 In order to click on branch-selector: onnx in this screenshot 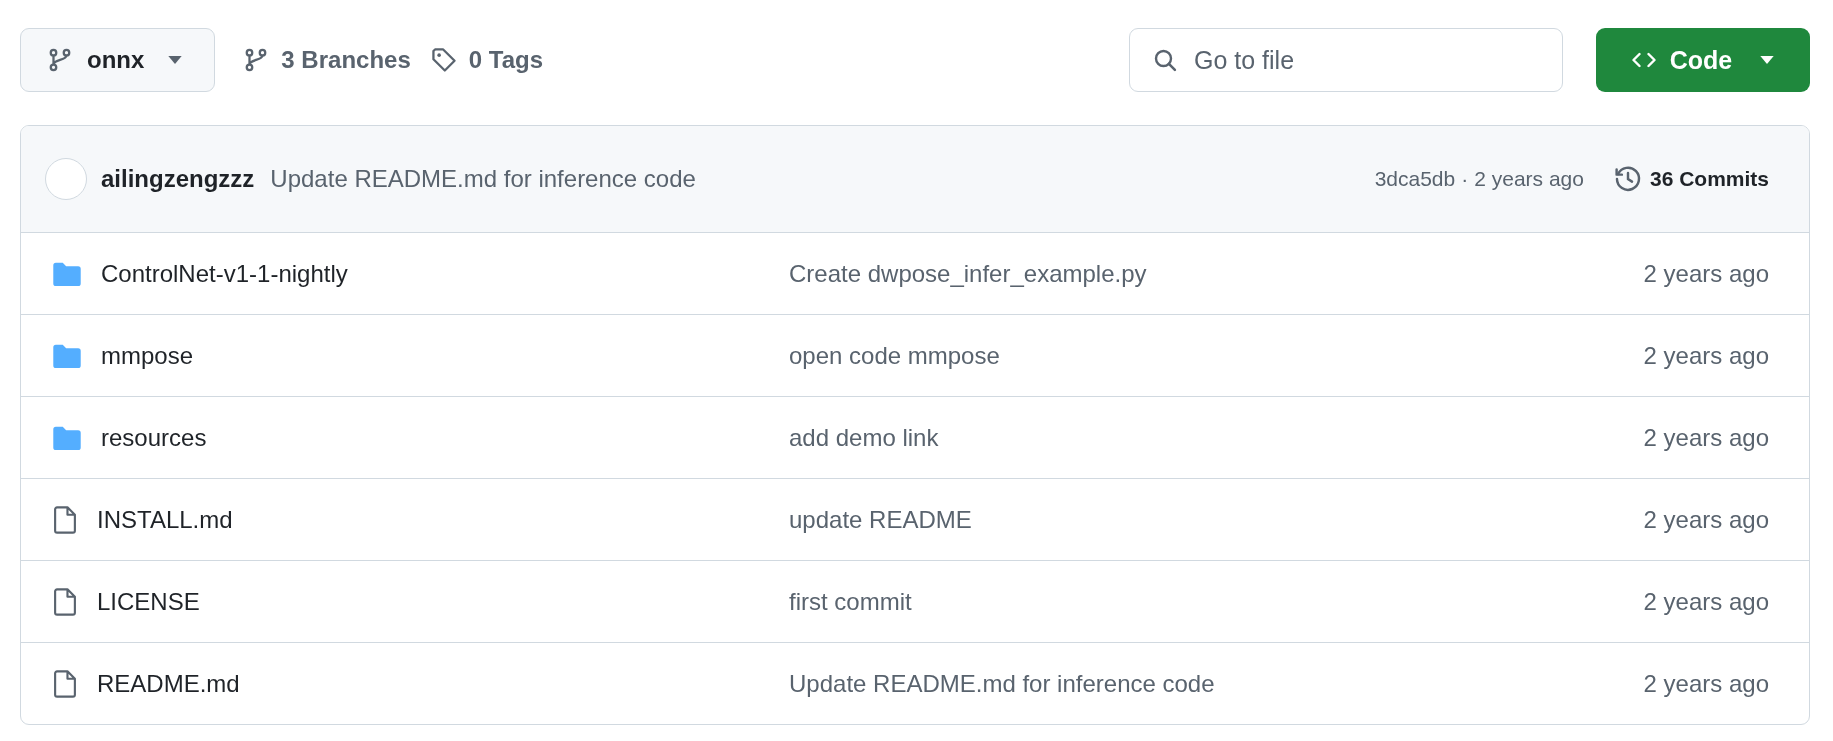, I will do `click(118, 60)`.